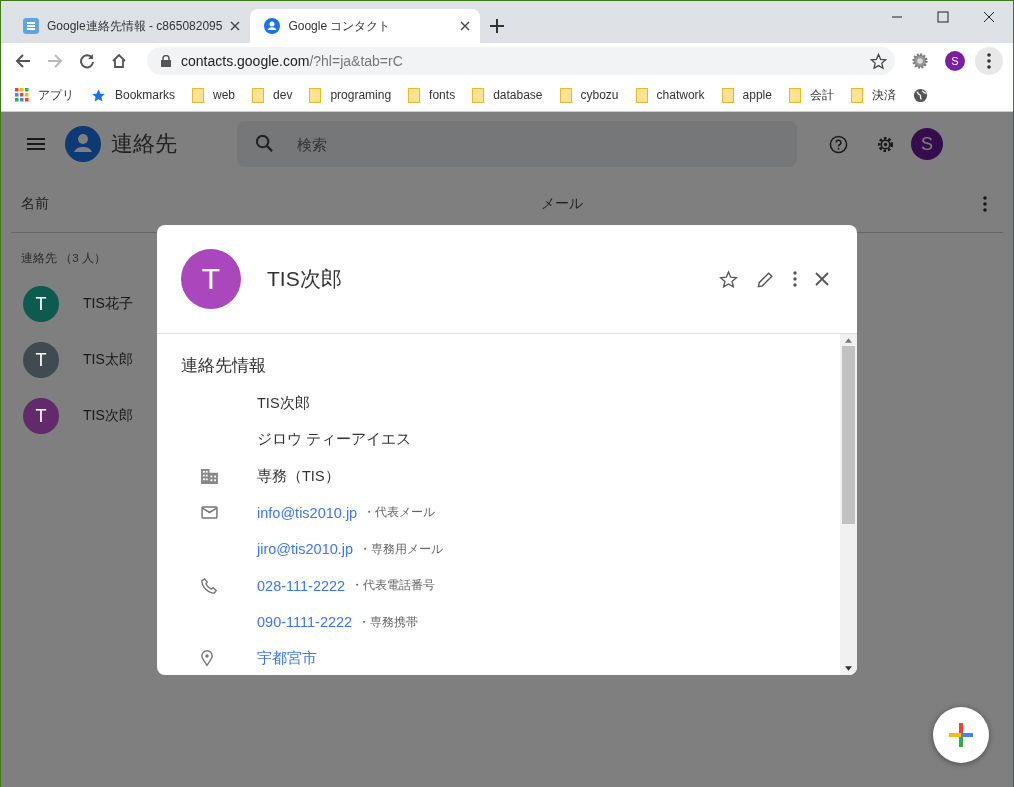 This screenshot has height=787, width=1014. I want to click on field-label: ・専務用メール, so click(401, 549).